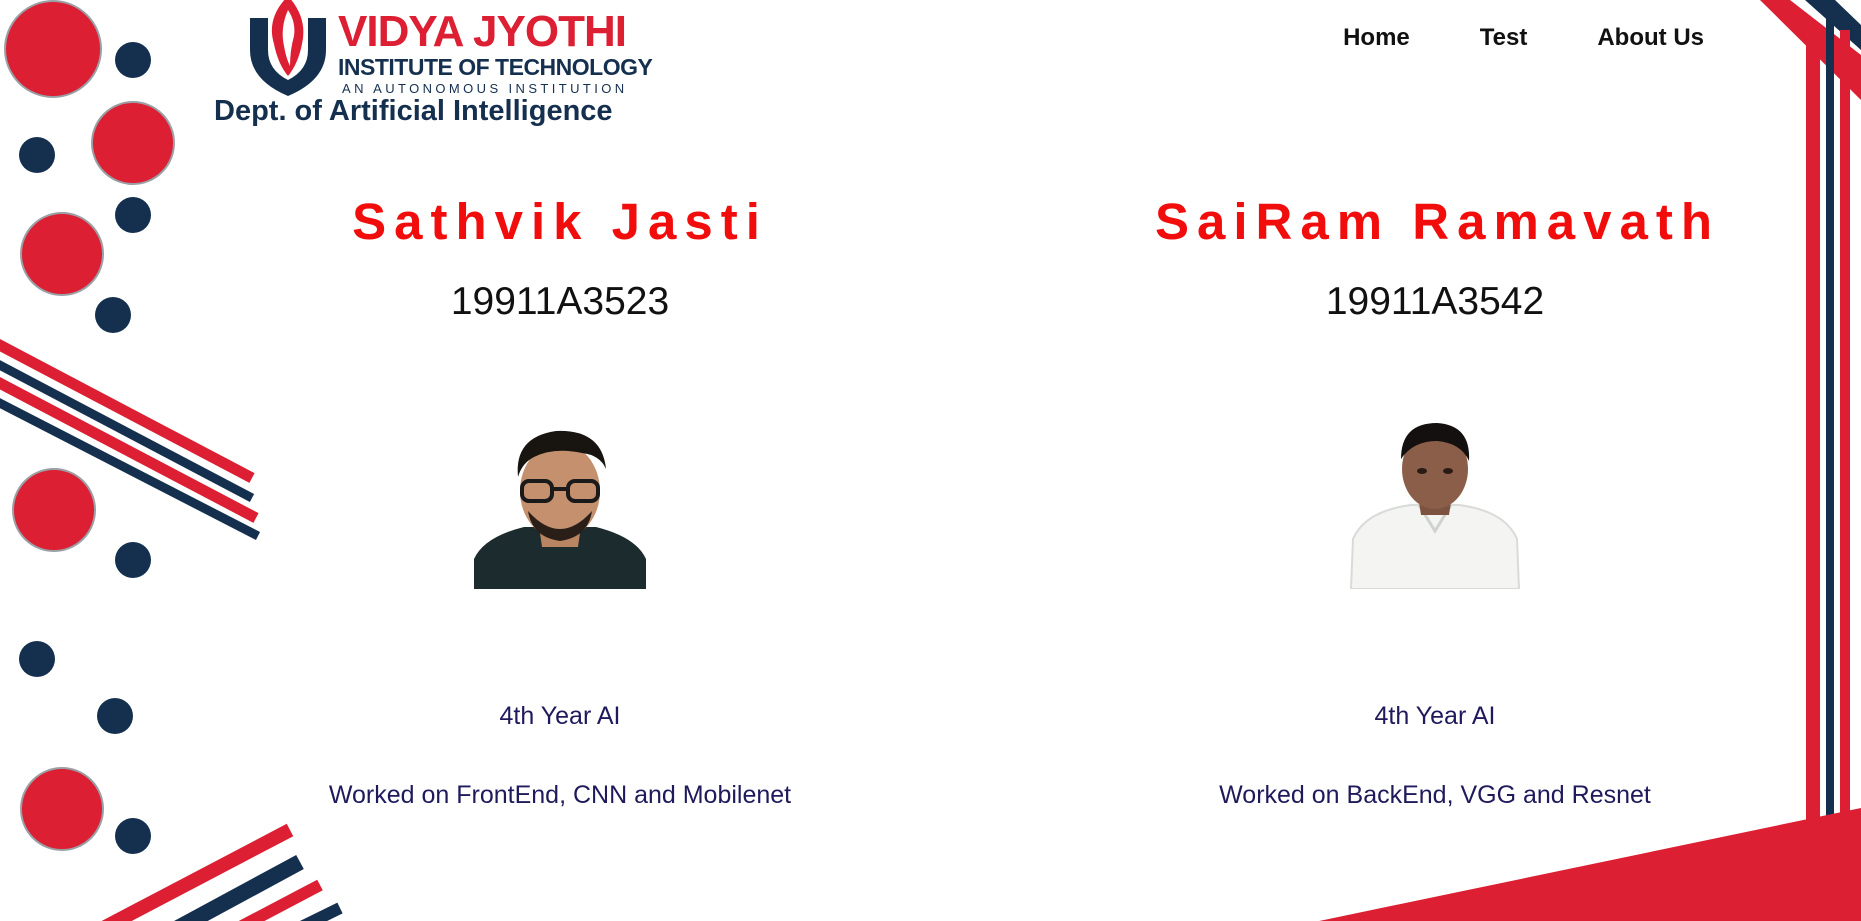  Describe the element at coordinates (1435, 795) in the screenshot. I see `student-work: Worked on BackEnd, VGG and Resnet` at that location.